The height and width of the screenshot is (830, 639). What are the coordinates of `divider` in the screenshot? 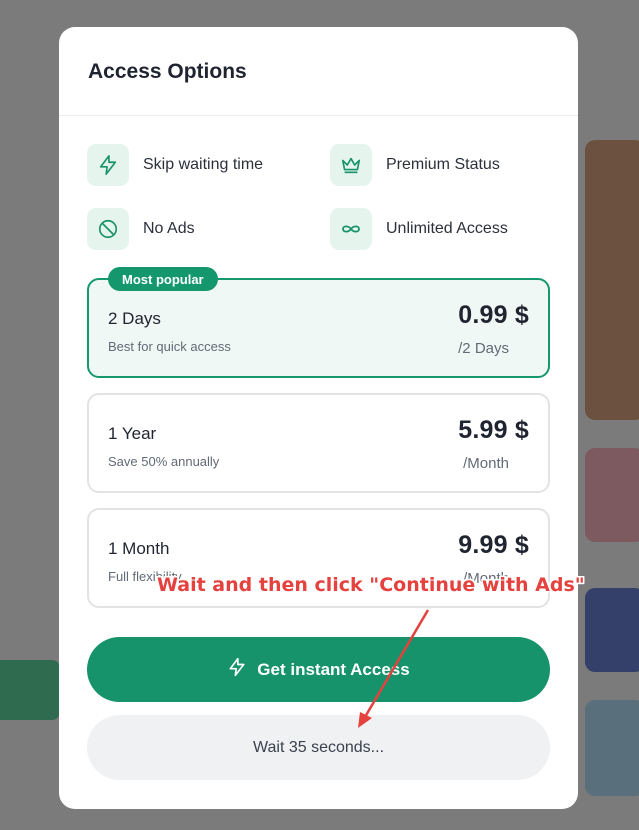 It's located at (318, 115).